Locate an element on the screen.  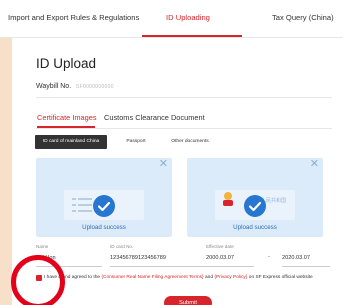
date-start-field: 2000.03.07 is located at coordinates (220, 258).